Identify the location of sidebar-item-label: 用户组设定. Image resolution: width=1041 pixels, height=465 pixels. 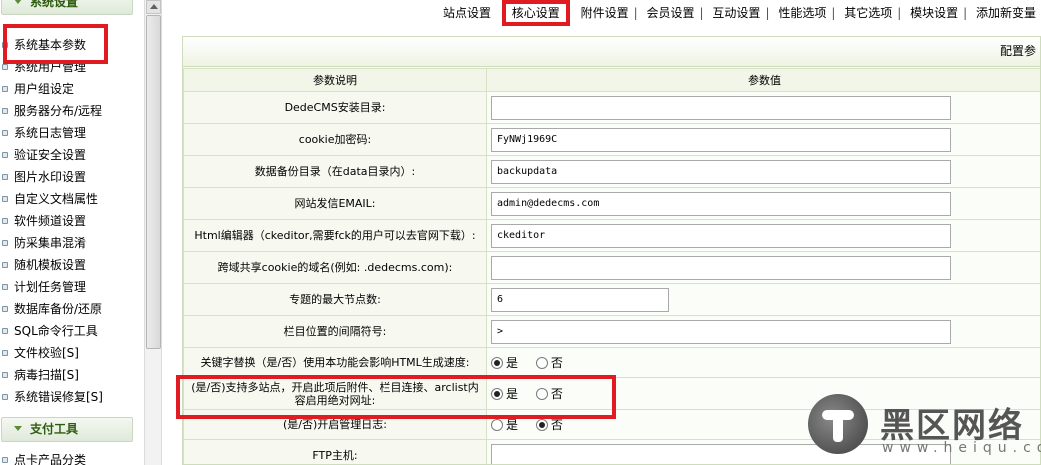
(44, 89).